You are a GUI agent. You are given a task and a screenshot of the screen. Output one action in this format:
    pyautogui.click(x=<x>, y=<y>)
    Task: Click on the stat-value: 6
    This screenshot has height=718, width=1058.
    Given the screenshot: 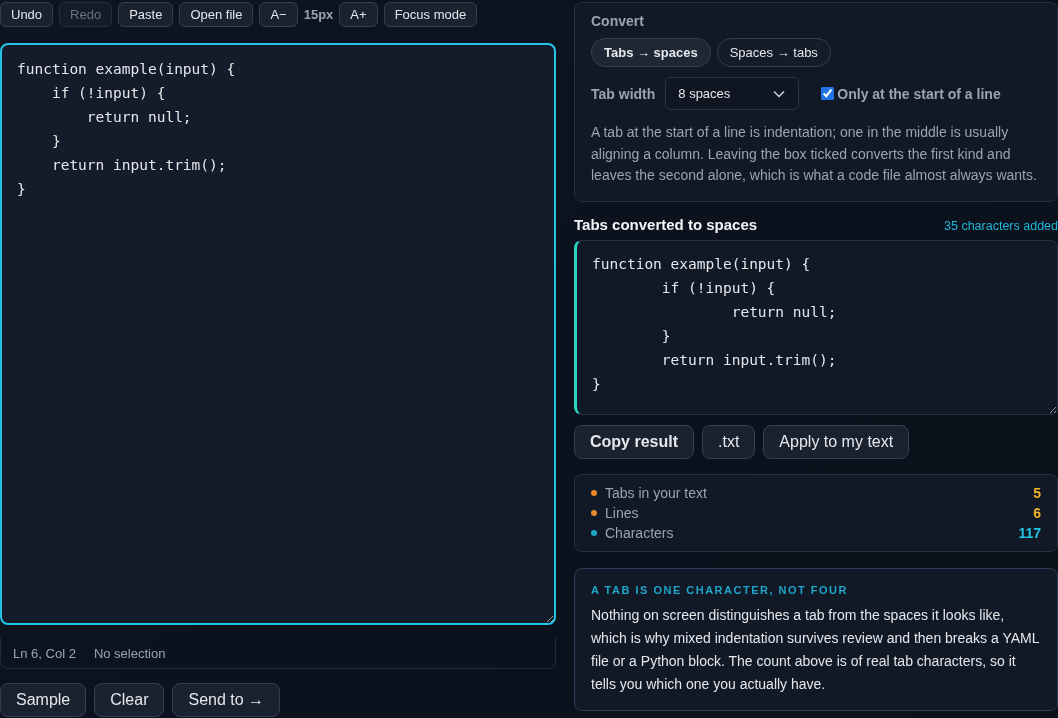 What is the action you would take?
    pyautogui.click(x=1037, y=512)
    